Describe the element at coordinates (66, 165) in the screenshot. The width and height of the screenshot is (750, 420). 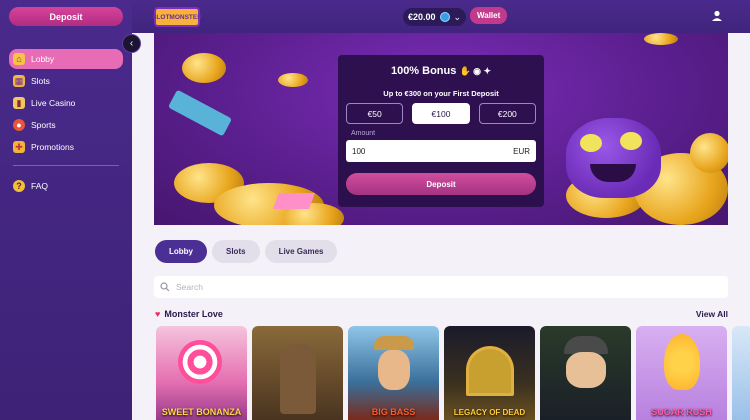
I see `sidebar-divider` at that location.